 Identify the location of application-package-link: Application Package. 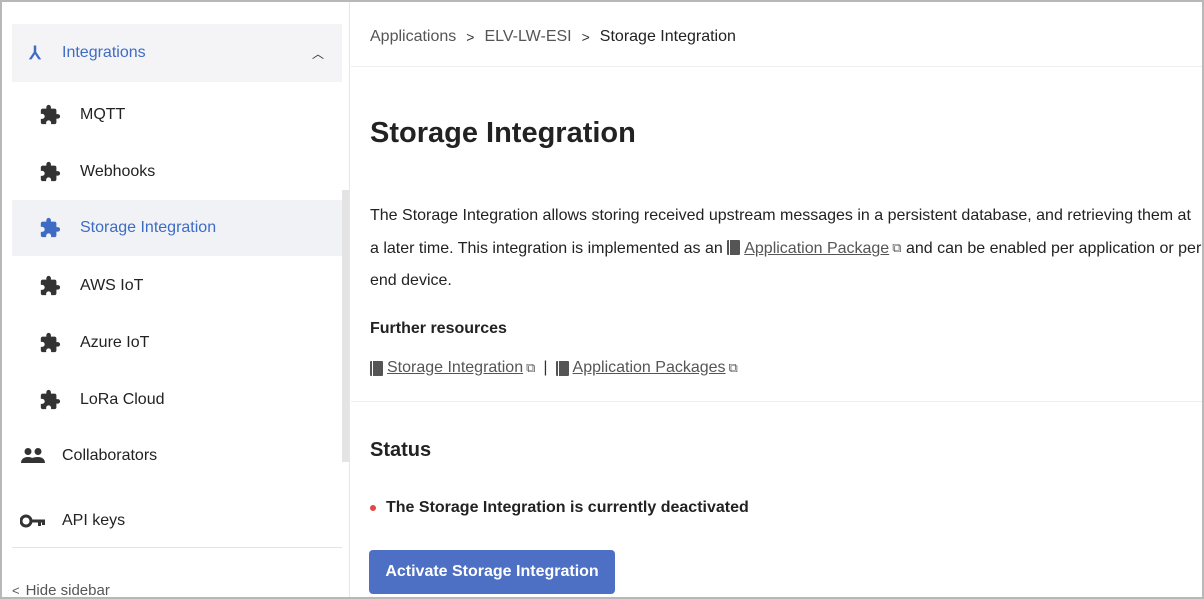
(816, 248).